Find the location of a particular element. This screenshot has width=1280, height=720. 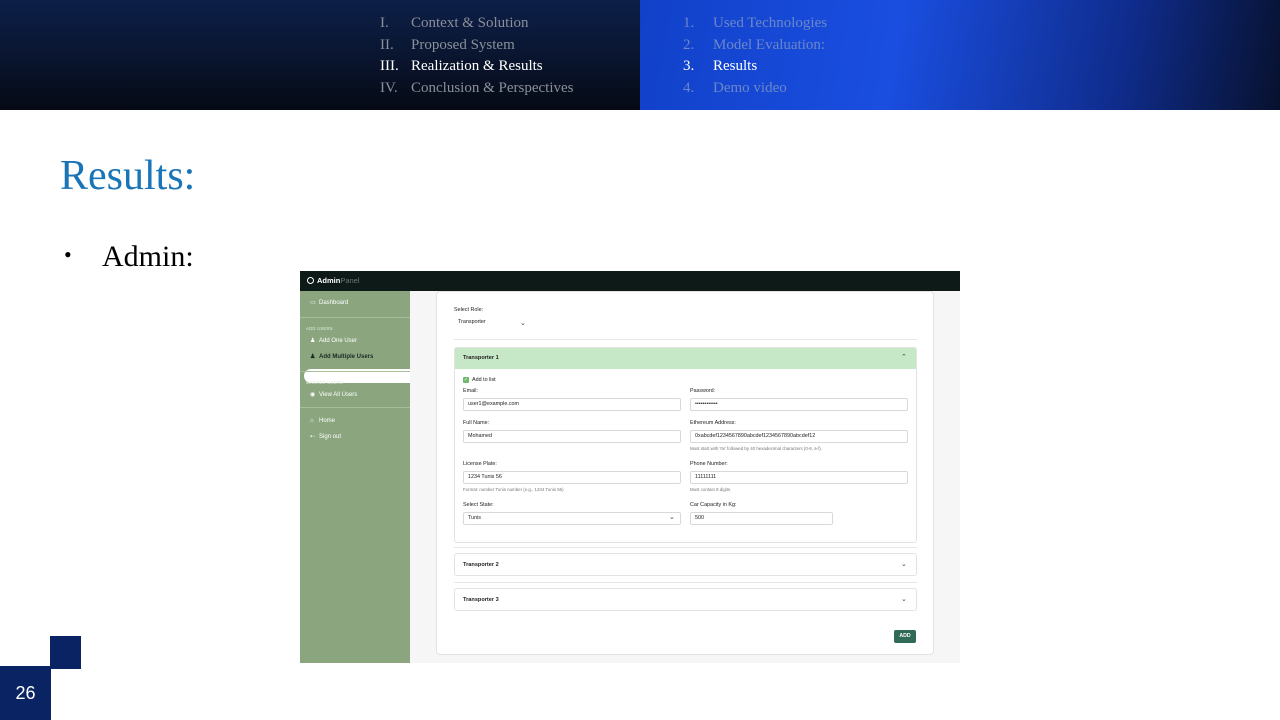

outline-number: IV. is located at coordinates (389, 87).